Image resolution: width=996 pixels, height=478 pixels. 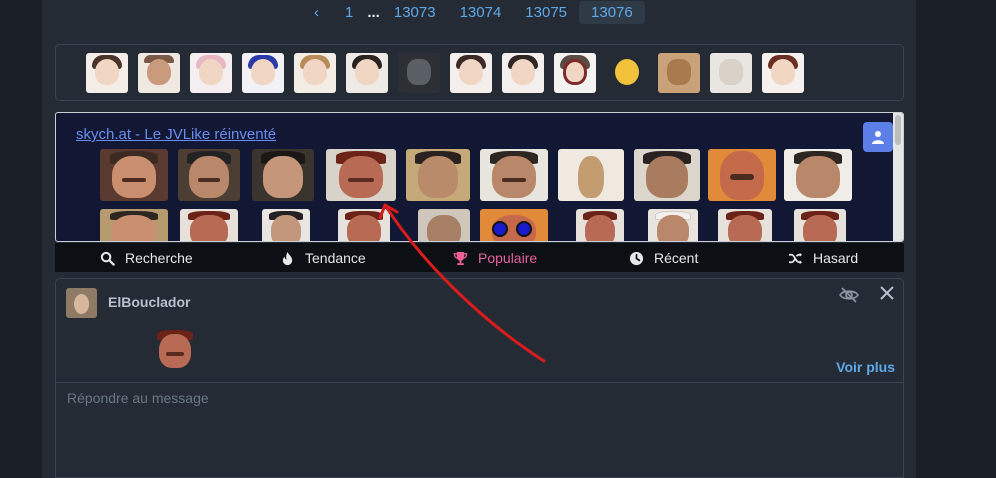 I want to click on sticker-risitas-shirt, so click(x=514, y=175).